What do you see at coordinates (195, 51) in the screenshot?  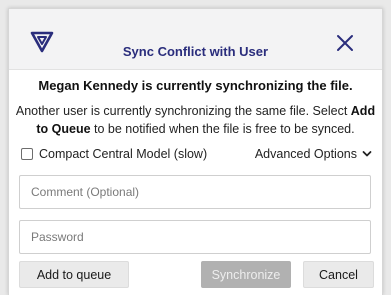 I see `dialog-title: Sync Conflict with User` at bounding box center [195, 51].